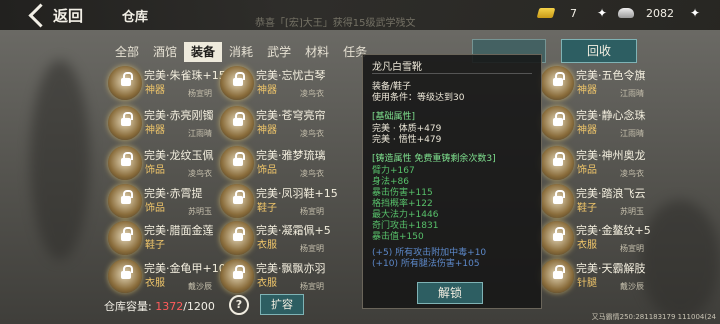 The height and width of the screenshot is (324, 720). I want to click on divider, so click(452, 73).